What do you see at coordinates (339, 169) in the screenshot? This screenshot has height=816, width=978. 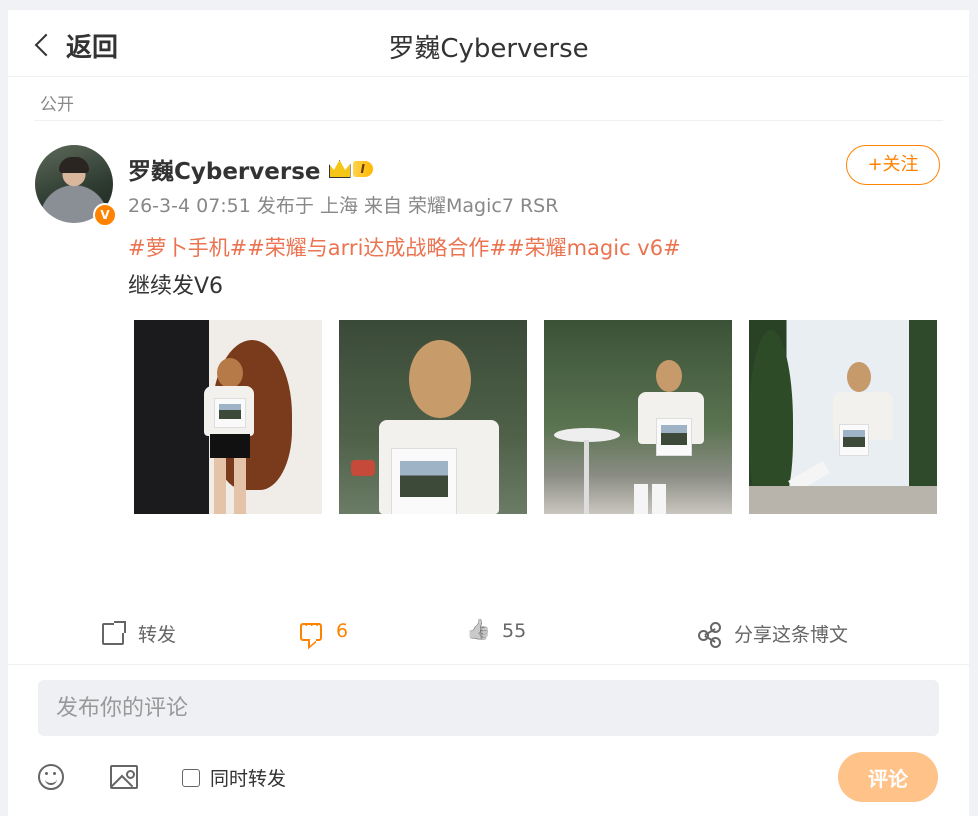 I see `crown-icon` at bounding box center [339, 169].